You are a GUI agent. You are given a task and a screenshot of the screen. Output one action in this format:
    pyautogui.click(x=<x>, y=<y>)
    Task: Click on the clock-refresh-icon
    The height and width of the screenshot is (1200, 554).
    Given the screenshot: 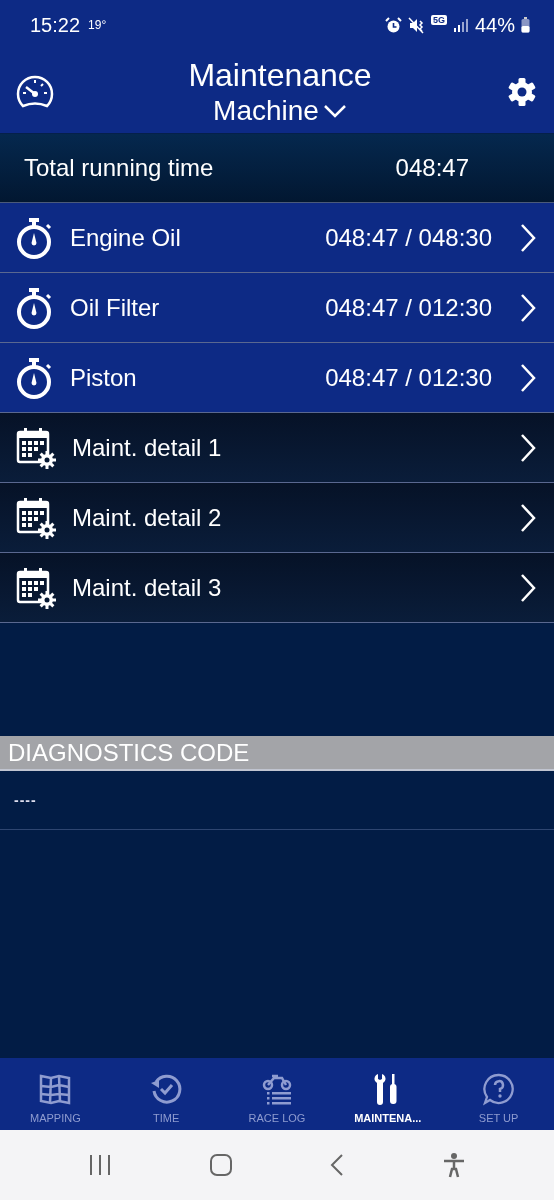 What is the action you would take?
    pyautogui.click(x=166, y=1089)
    